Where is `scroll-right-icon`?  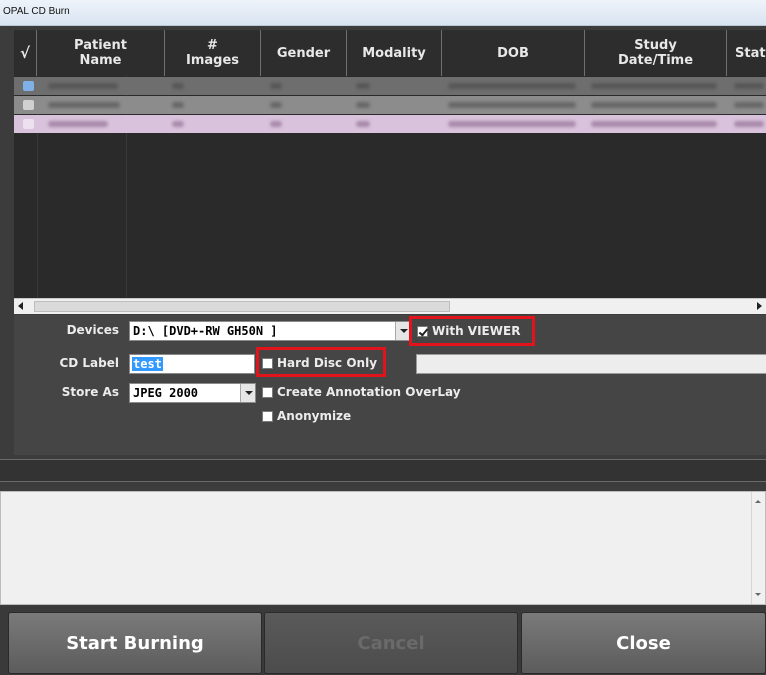
scroll-right-icon is located at coordinates (759, 306).